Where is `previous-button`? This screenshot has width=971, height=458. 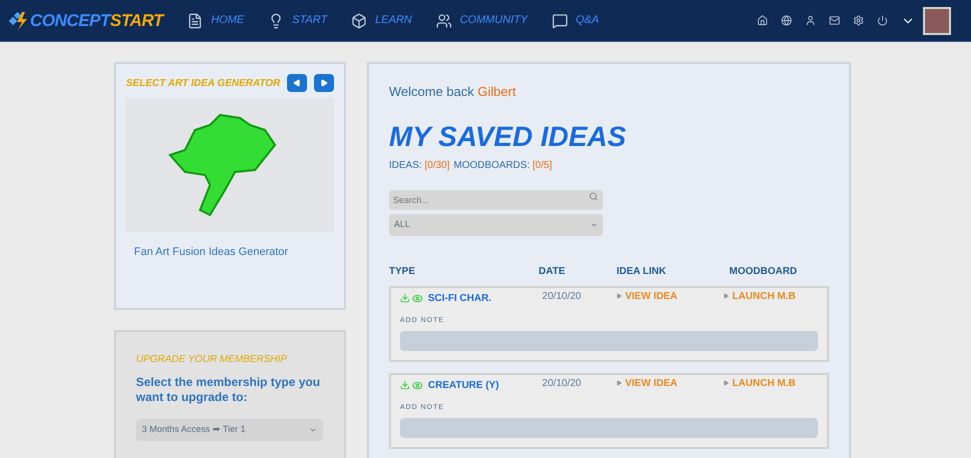
previous-button is located at coordinates (297, 83).